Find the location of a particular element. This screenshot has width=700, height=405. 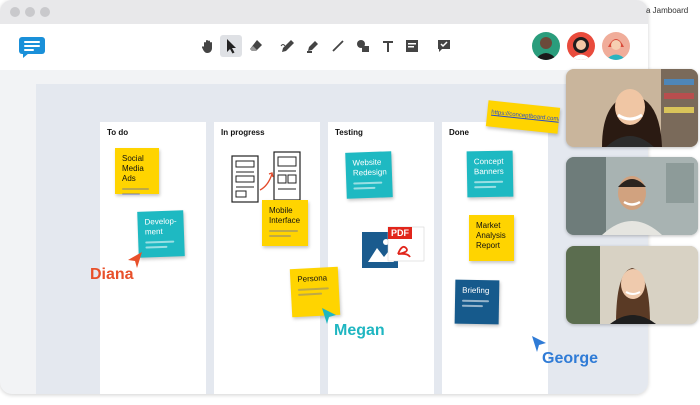

line-icon is located at coordinates (338, 46).